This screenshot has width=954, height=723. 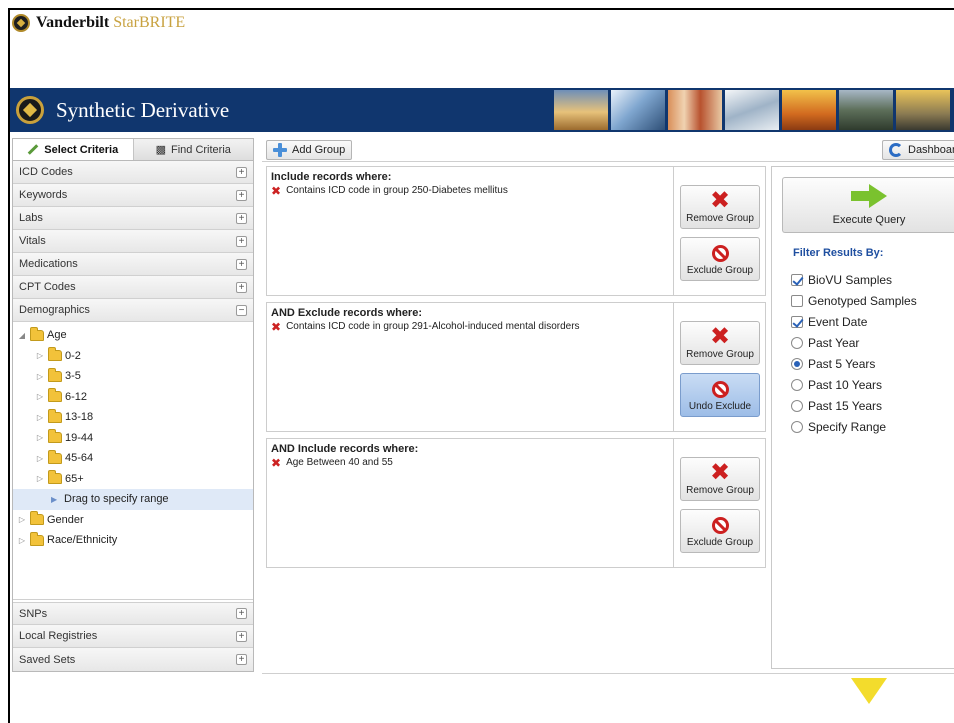 What do you see at coordinates (133, 397) in the screenshot?
I see `tree-node-age-range: ▷ 6-12` at bounding box center [133, 397].